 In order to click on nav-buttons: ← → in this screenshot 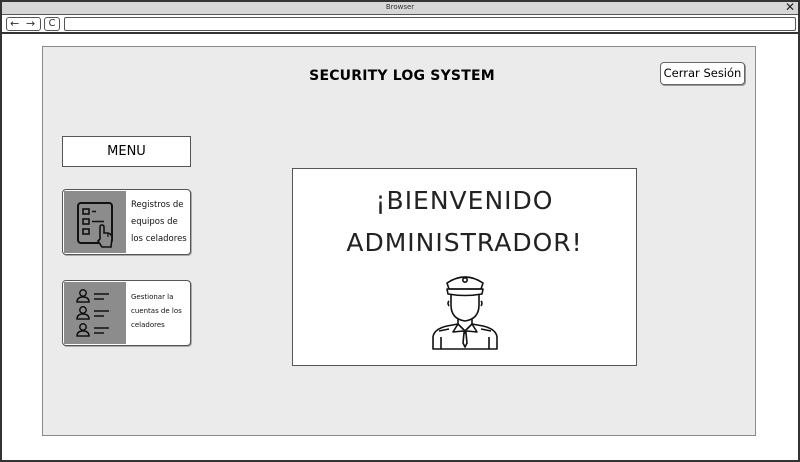, I will do `click(23, 24)`.